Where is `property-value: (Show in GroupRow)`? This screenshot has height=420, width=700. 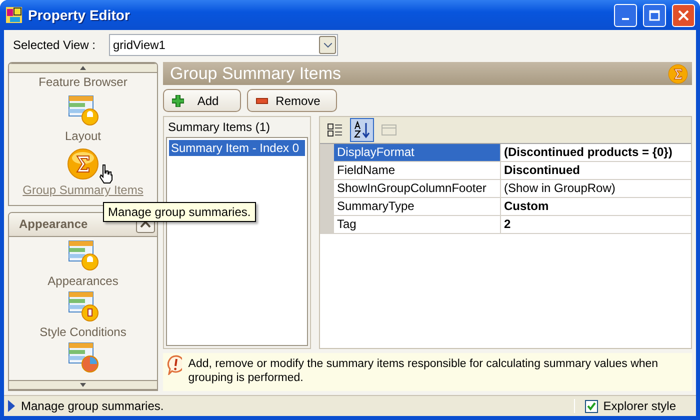
property-value: (Show in GroupRow) is located at coordinates (596, 188).